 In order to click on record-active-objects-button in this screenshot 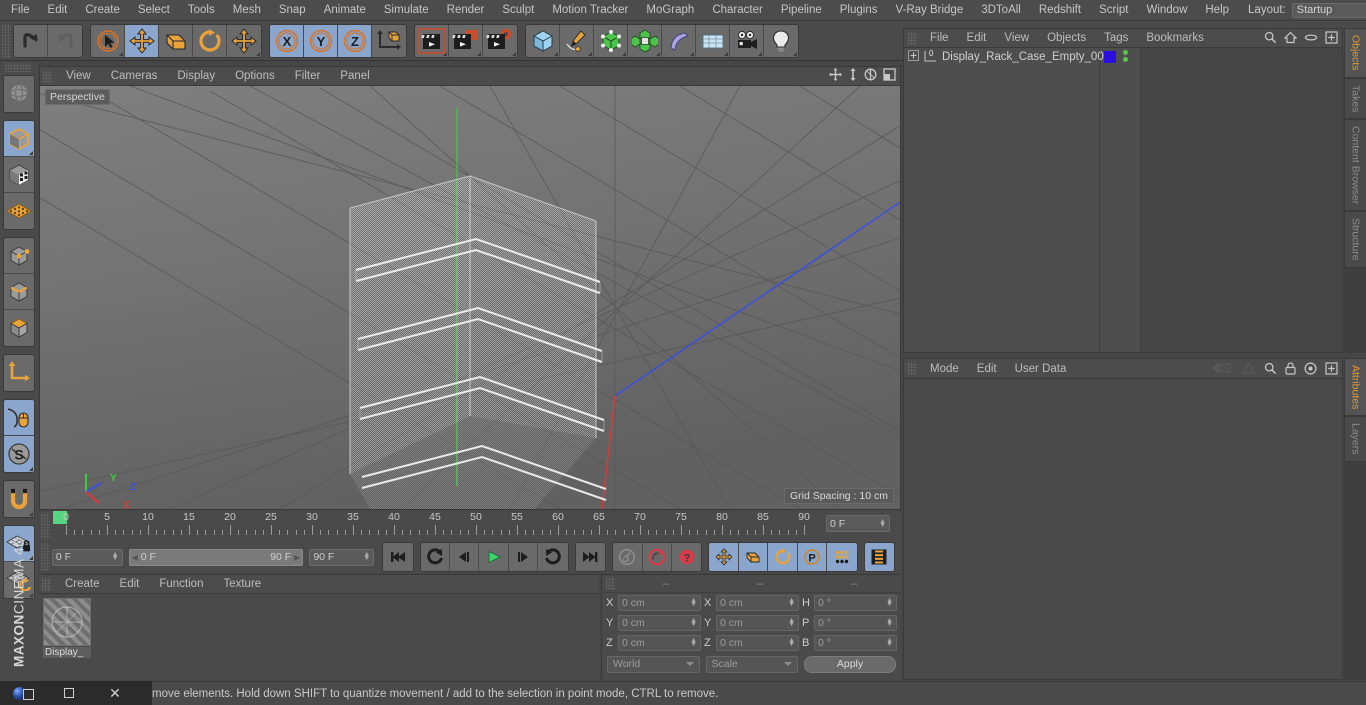, I will do `click(657, 557)`.